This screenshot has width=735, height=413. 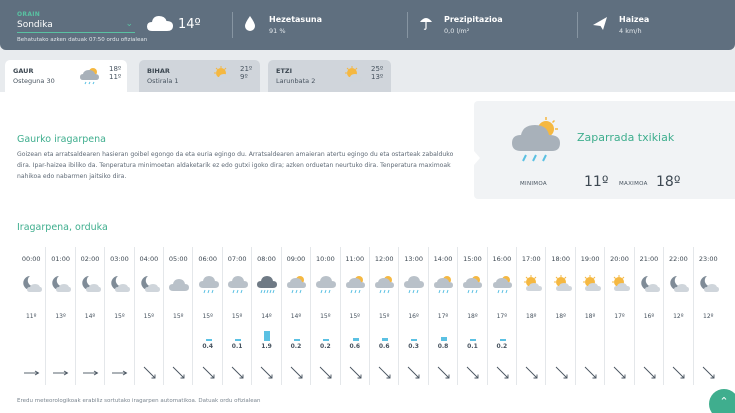 I want to click on hour-column: 23:00 12º, so click(x=708, y=316).